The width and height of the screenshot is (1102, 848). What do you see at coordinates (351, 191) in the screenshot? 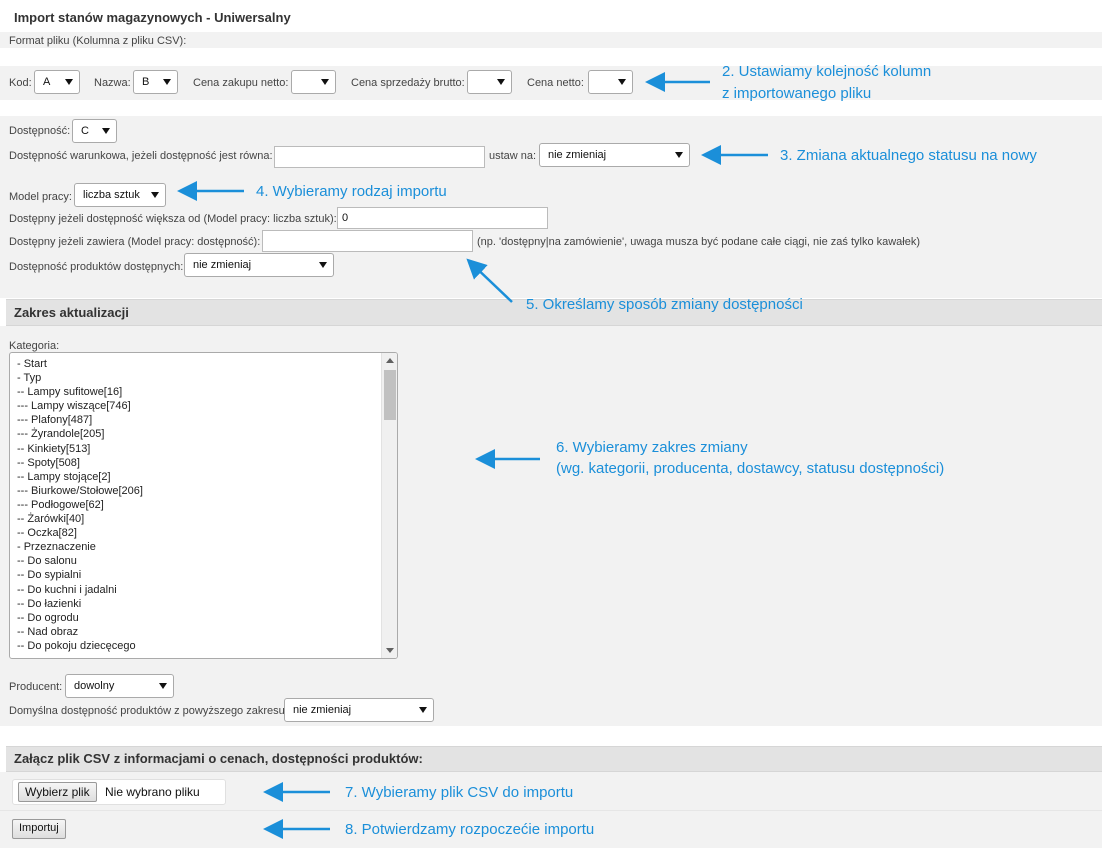
I see `annotation-4: 4. Wybieramy rodzaj importu` at bounding box center [351, 191].